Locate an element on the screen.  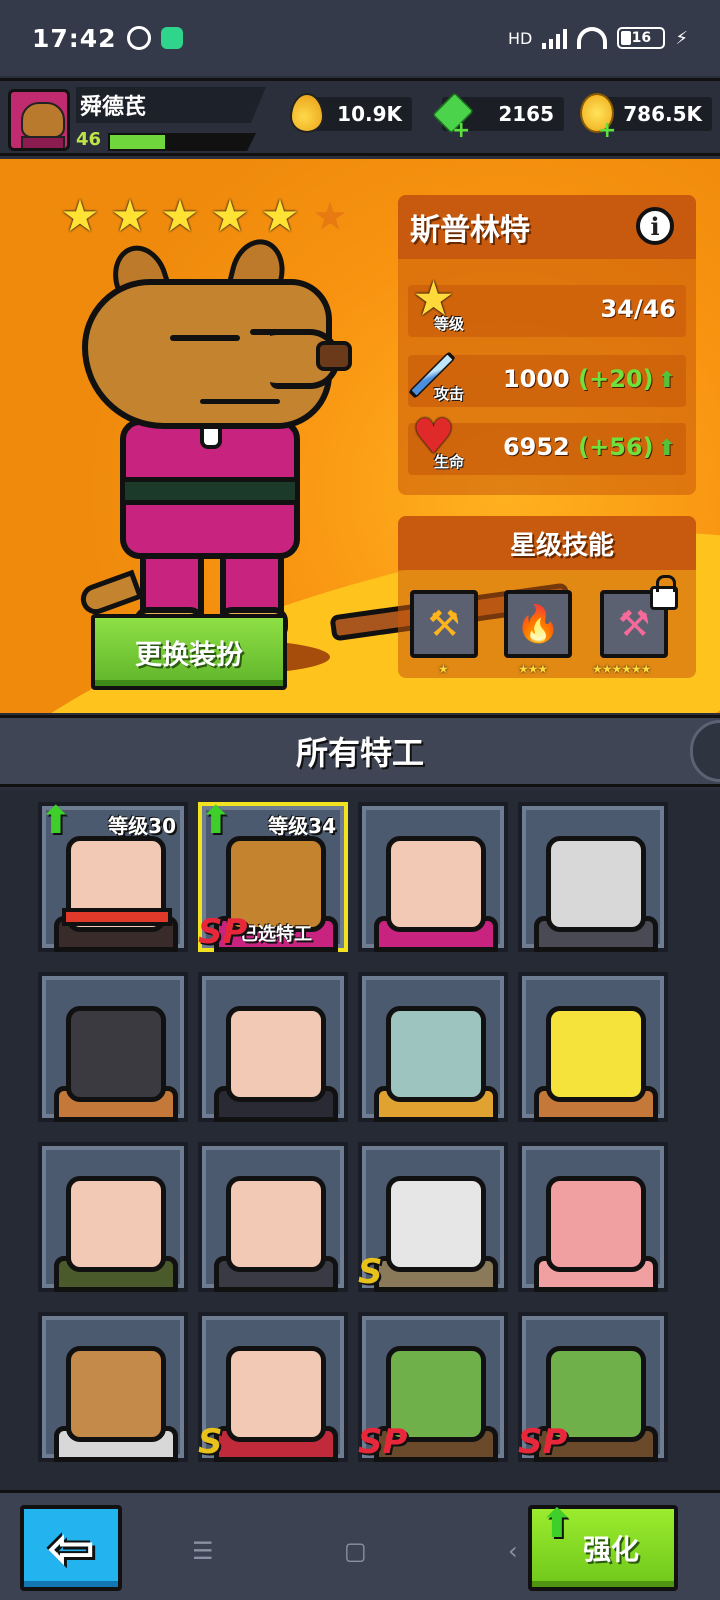
character-nose is located at coordinates (334, 356).